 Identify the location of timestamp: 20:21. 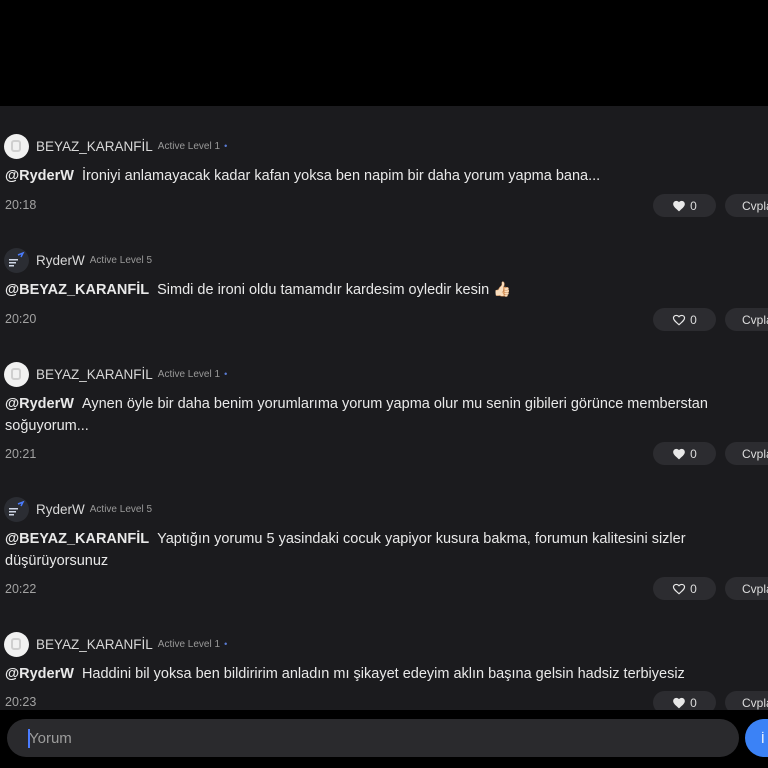
(21, 454).